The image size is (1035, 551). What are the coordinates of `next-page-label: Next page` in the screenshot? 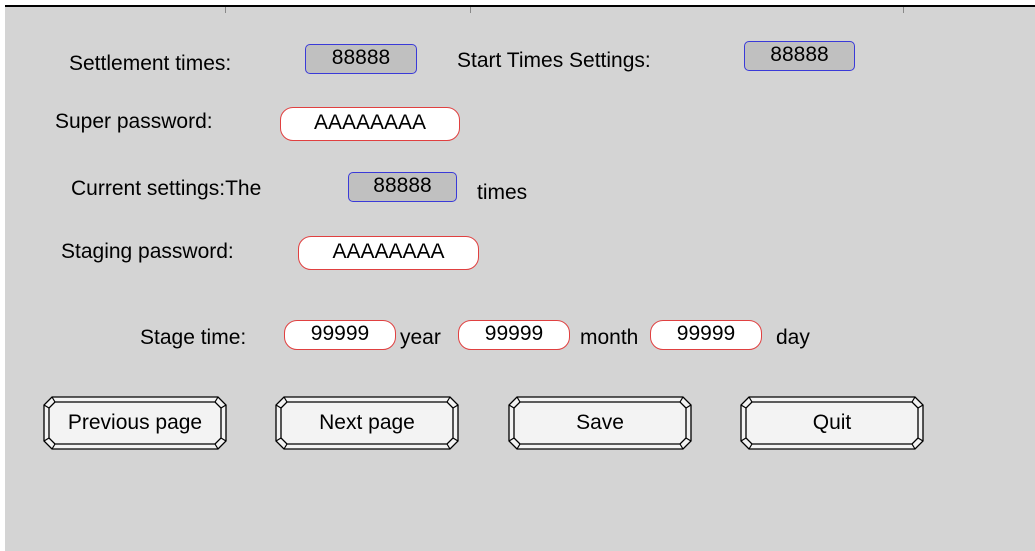 It's located at (367, 422).